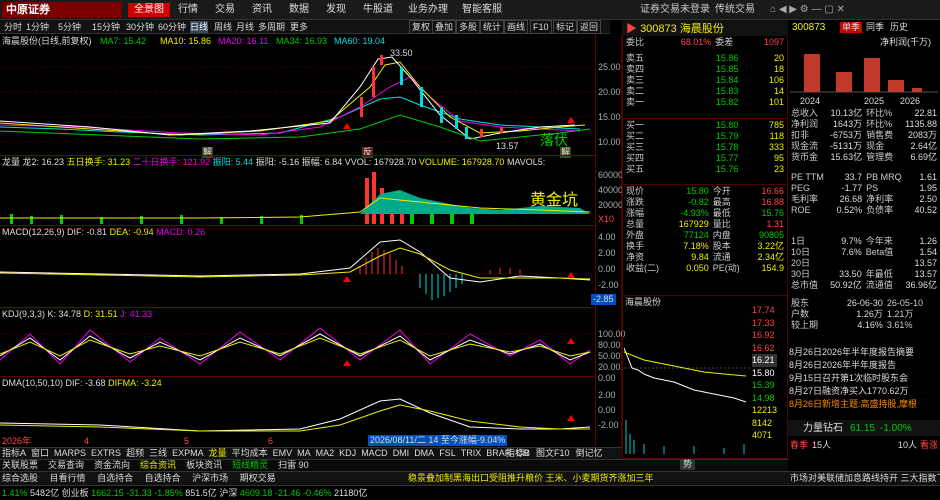 The image size is (940, 500). Describe the element at coordinates (447, 453) in the screenshot. I see `indicator-tab-16: FSL` at that location.